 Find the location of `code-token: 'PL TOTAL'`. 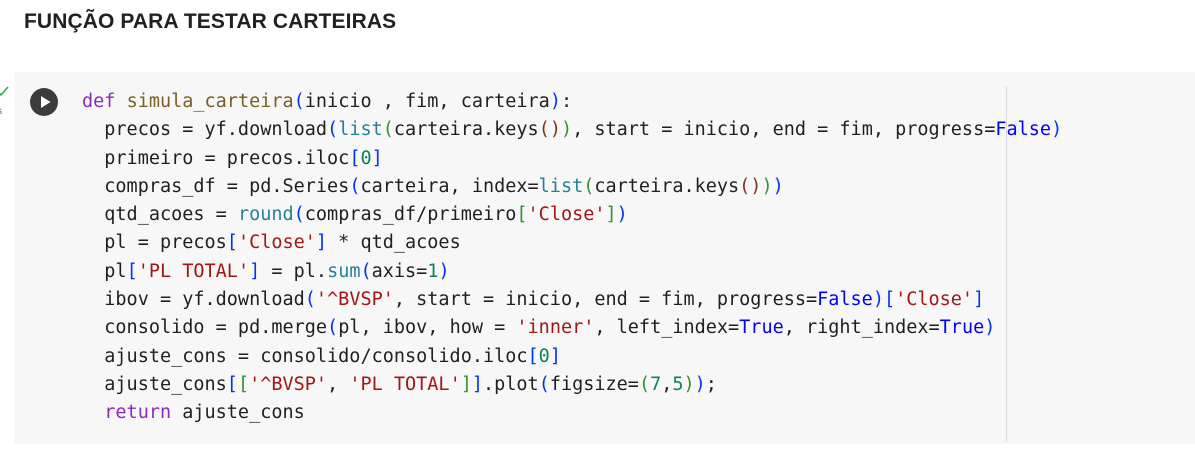

code-token: 'PL TOTAL' is located at coordinates (405, 384).